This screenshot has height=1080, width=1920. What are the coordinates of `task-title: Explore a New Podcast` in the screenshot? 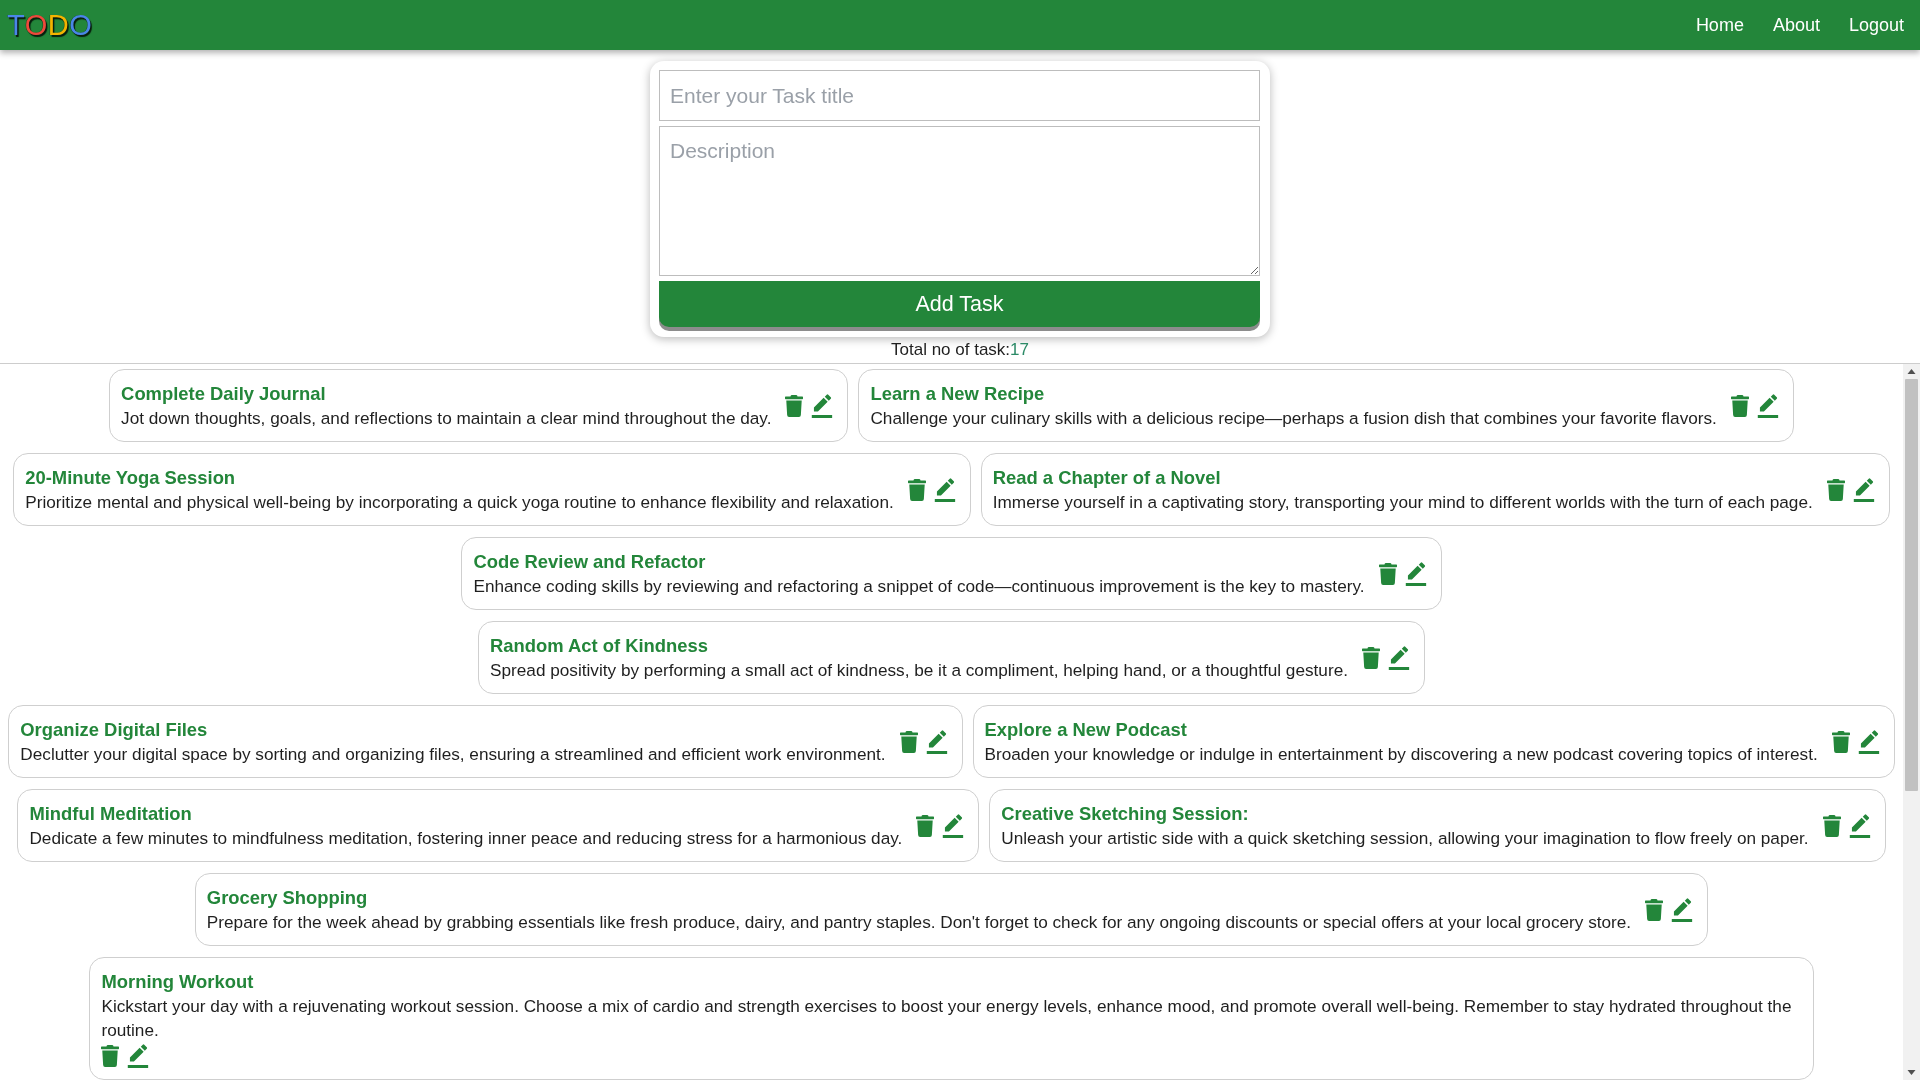 It's located at (1086, 730).